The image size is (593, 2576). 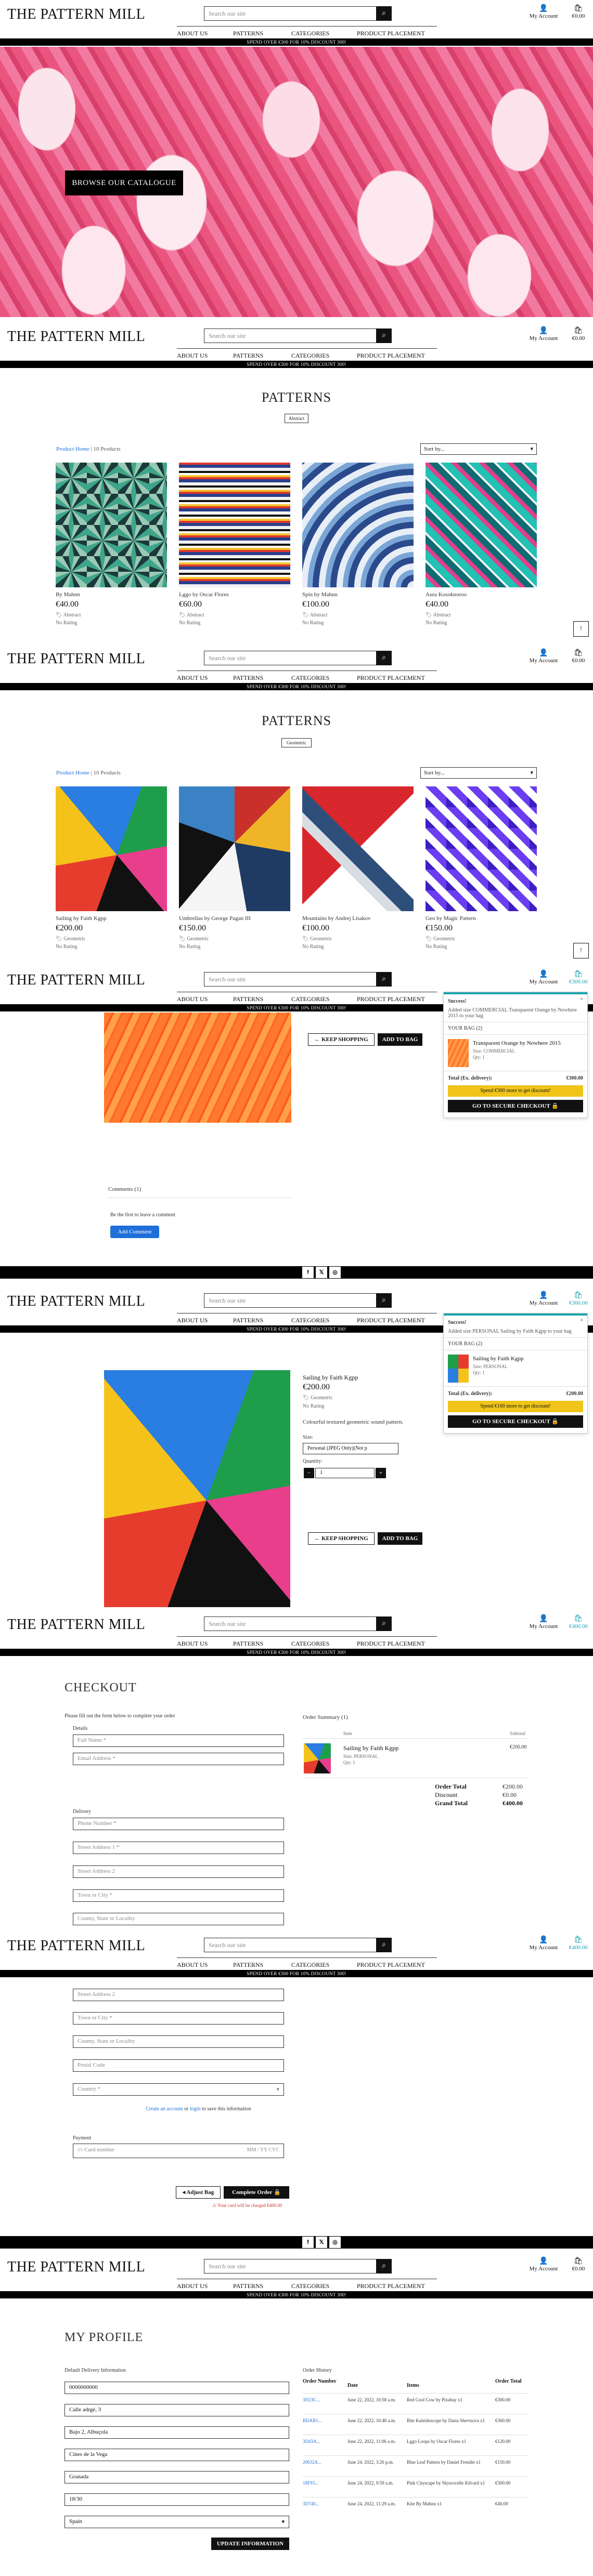 What do you see at coordinates (296, 418) in the screenshot?
I see `category-tag: Abstract` at bounding box center [296, 418].